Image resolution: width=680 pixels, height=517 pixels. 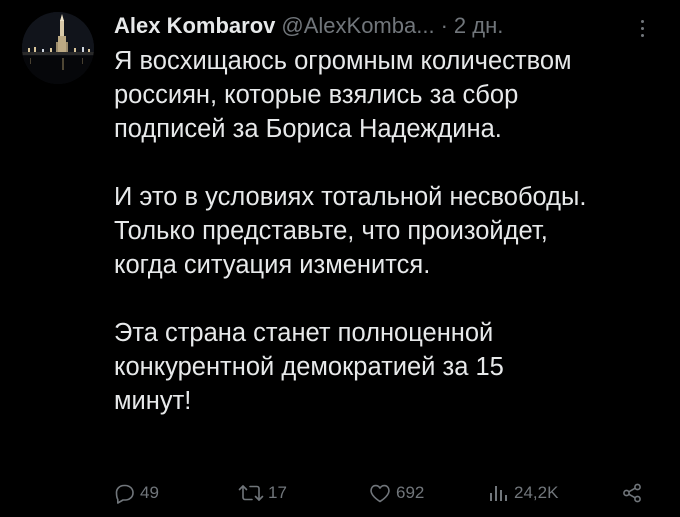 I want to click on action-bar: 49 17 692 24,2K, so click(x=382, y=493).